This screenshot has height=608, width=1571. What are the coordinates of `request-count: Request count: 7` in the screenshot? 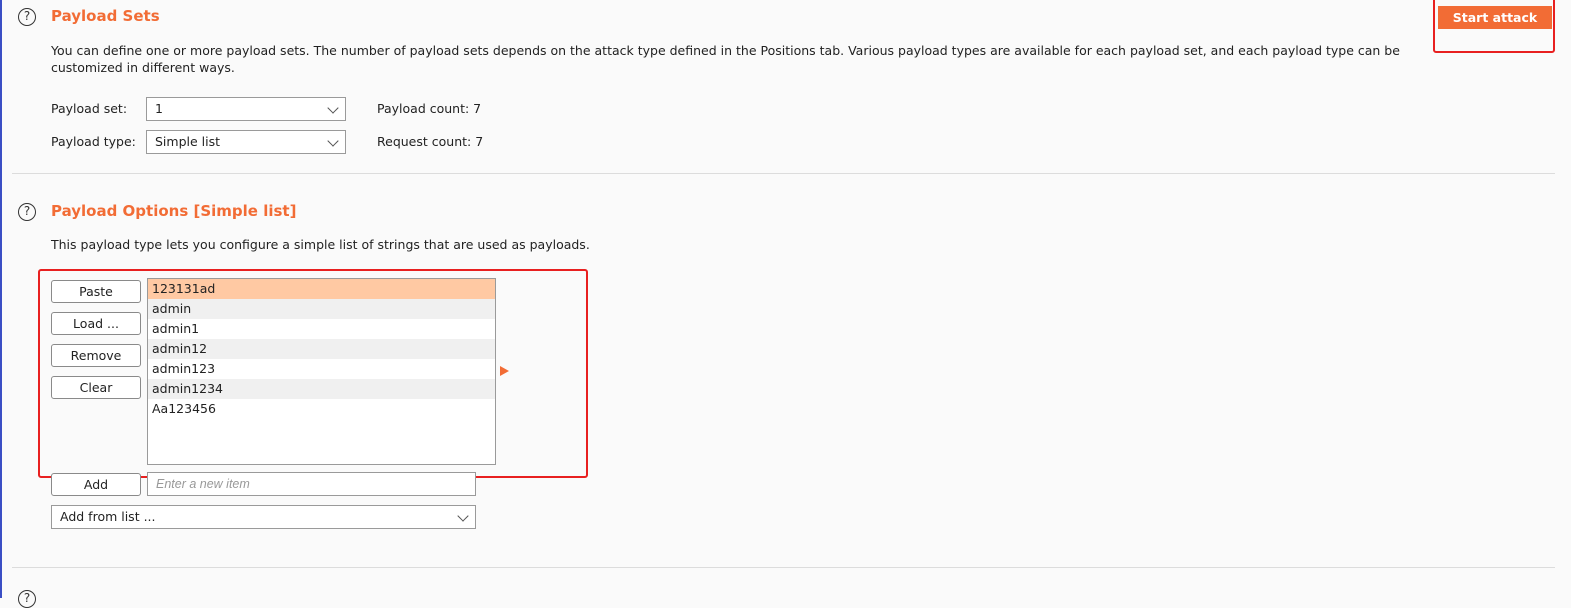 It's located at (430, 141).